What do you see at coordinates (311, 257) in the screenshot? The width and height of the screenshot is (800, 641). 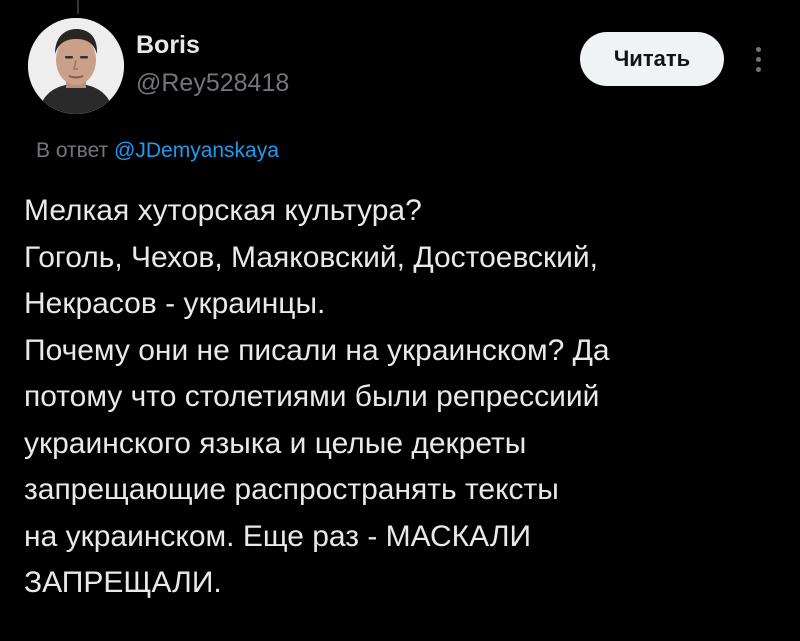 I see `tweet-line: Гоголь, Чехов, Маяковский, Достоевский,` at bounding box center [311, 257].